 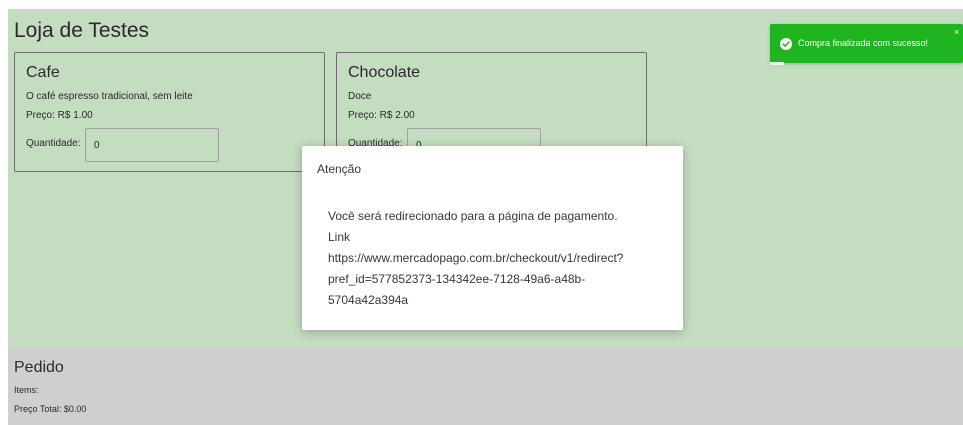 I want to click on product-price: Preço: R$ 2.00, so click(x=381, y=115).